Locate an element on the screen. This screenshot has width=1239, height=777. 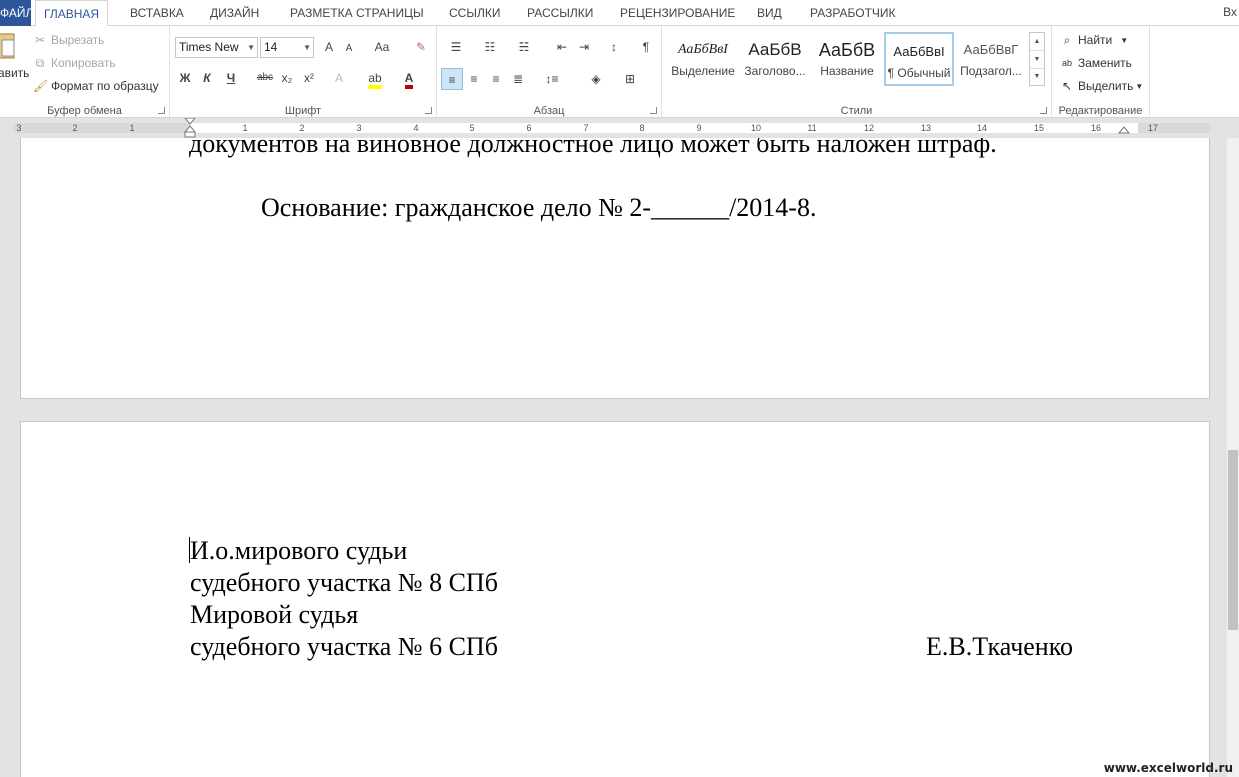
tab-review: РЕЦЕНЗИРОВАНИЕ is located at coordinates (677, 13).